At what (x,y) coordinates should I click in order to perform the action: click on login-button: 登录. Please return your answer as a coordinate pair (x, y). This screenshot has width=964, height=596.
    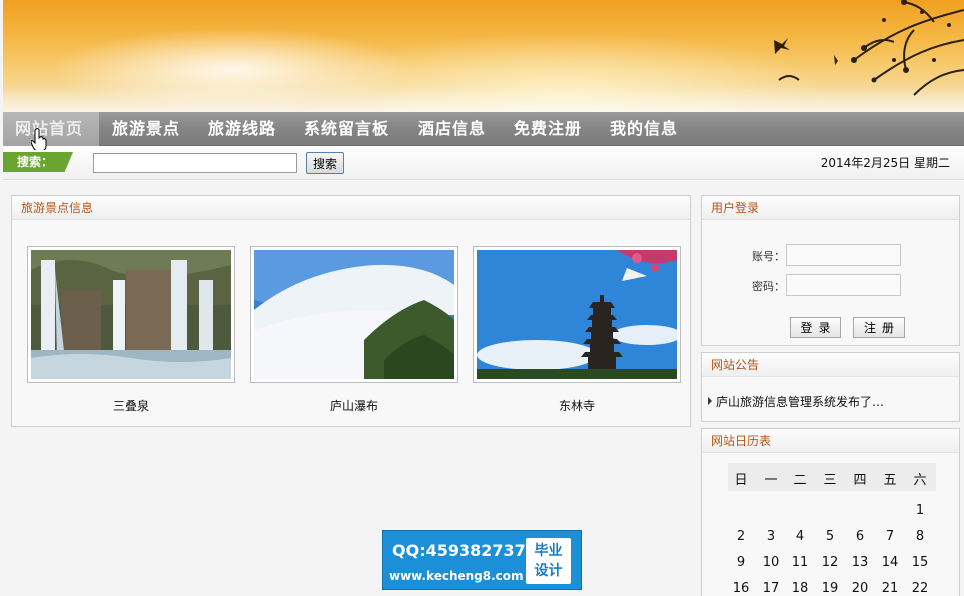
    Looking at the image, I should click on (815, 327).